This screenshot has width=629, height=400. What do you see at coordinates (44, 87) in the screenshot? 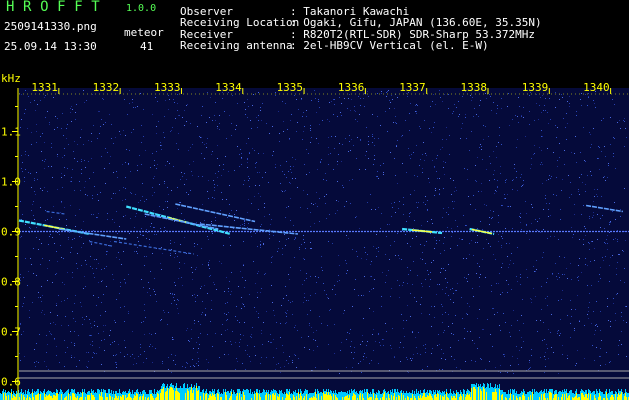
I see `x-tick-label: 1331` at bounding box center [44, 87].